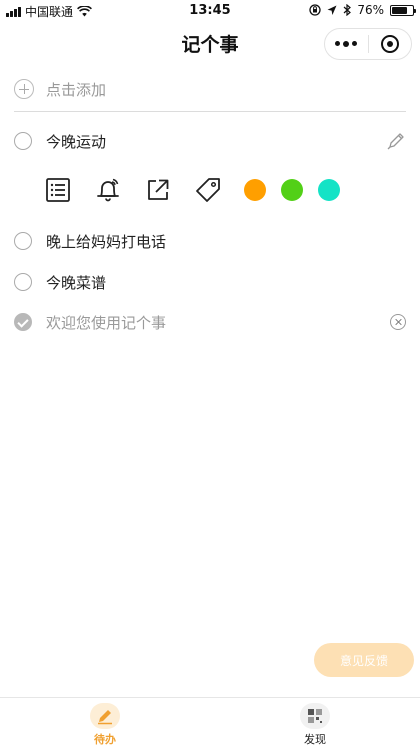 The image size is (420, 747). I want to click on list-button, so click(58, 190).